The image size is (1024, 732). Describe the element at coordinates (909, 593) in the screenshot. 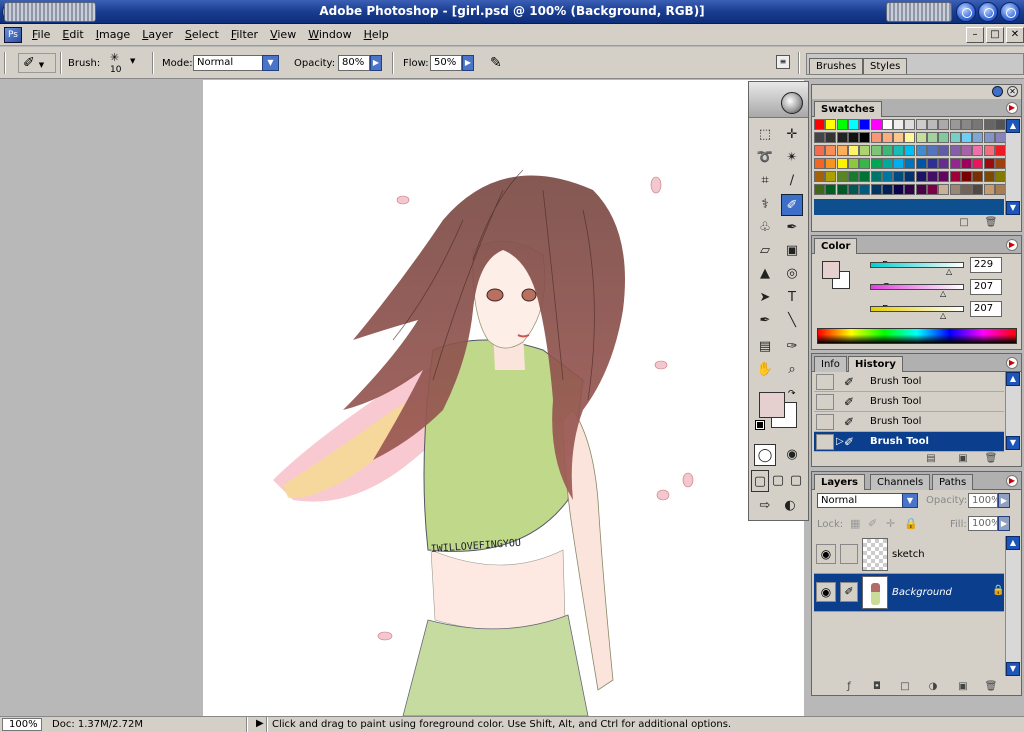

I see `layer-row-background: ◉ ✐ Background 🔒` at that location.